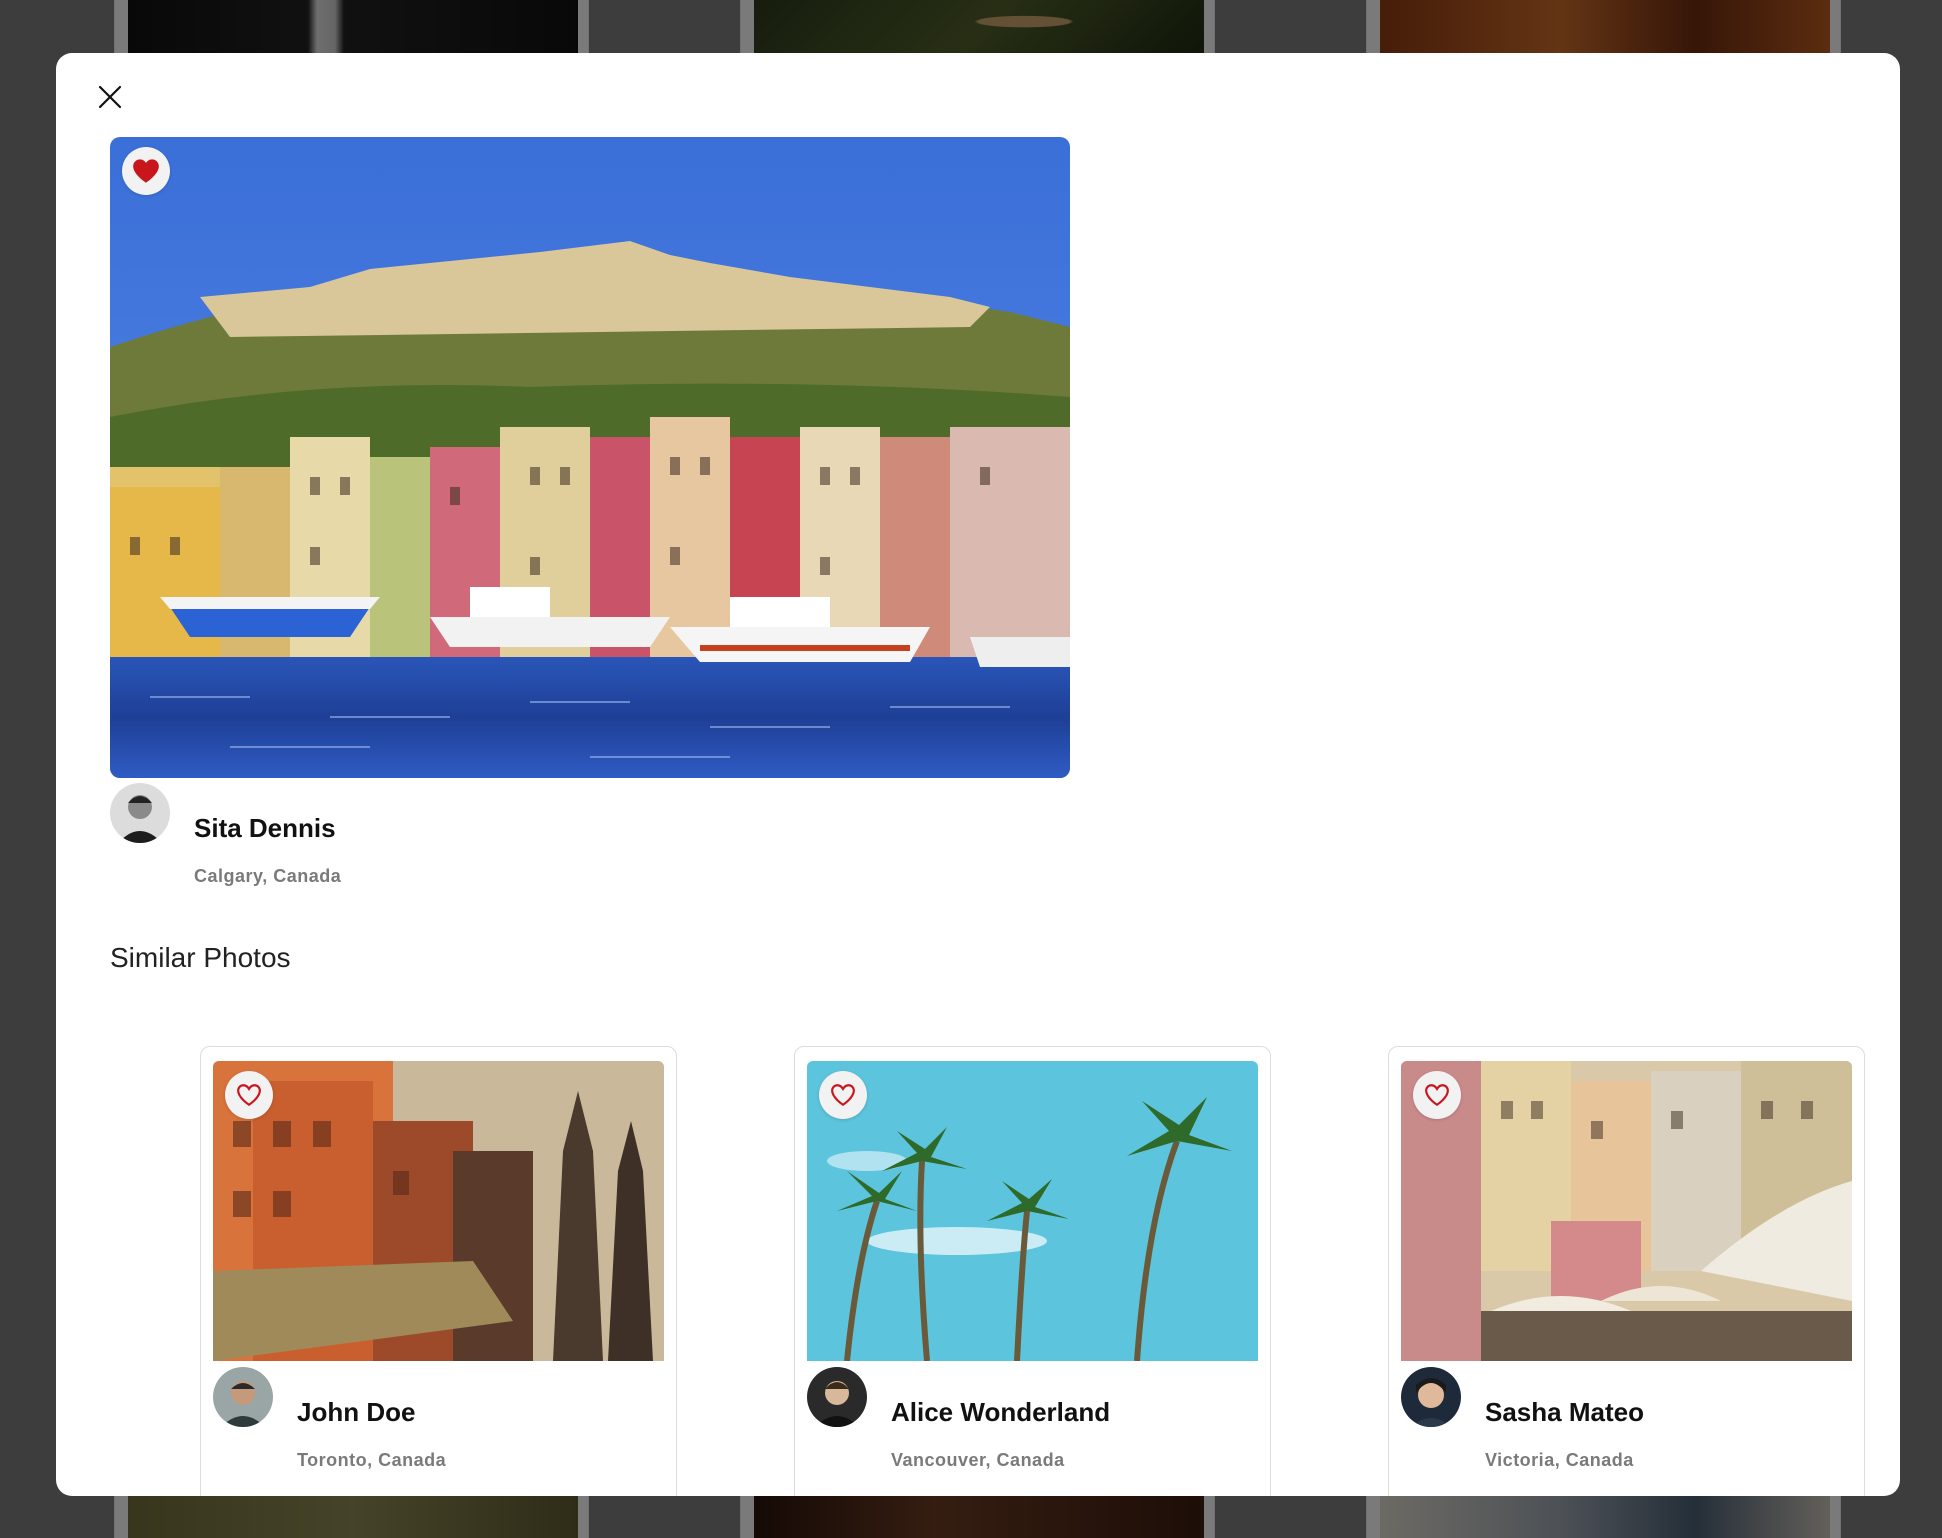 This screenshot has height=1538, width=1942. I want to click on author-name: Sasha Mateo, so click(1564, 1412).